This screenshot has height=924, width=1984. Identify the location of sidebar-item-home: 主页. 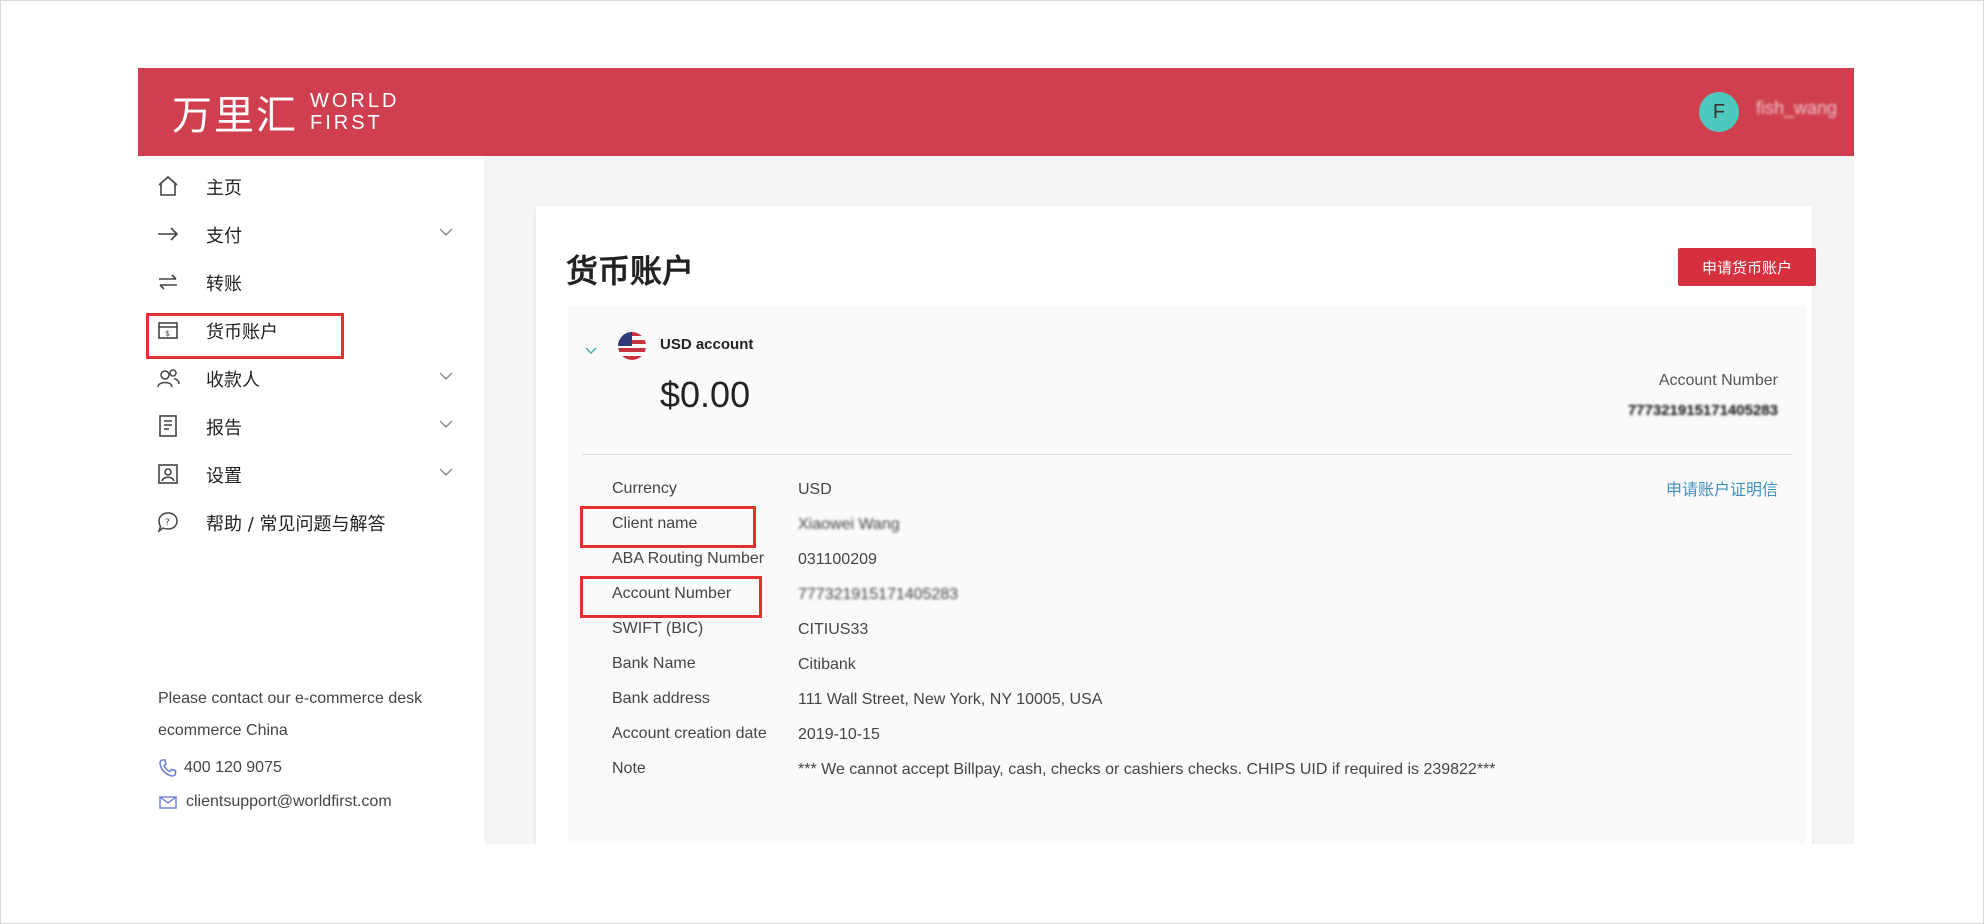
(311, 186).